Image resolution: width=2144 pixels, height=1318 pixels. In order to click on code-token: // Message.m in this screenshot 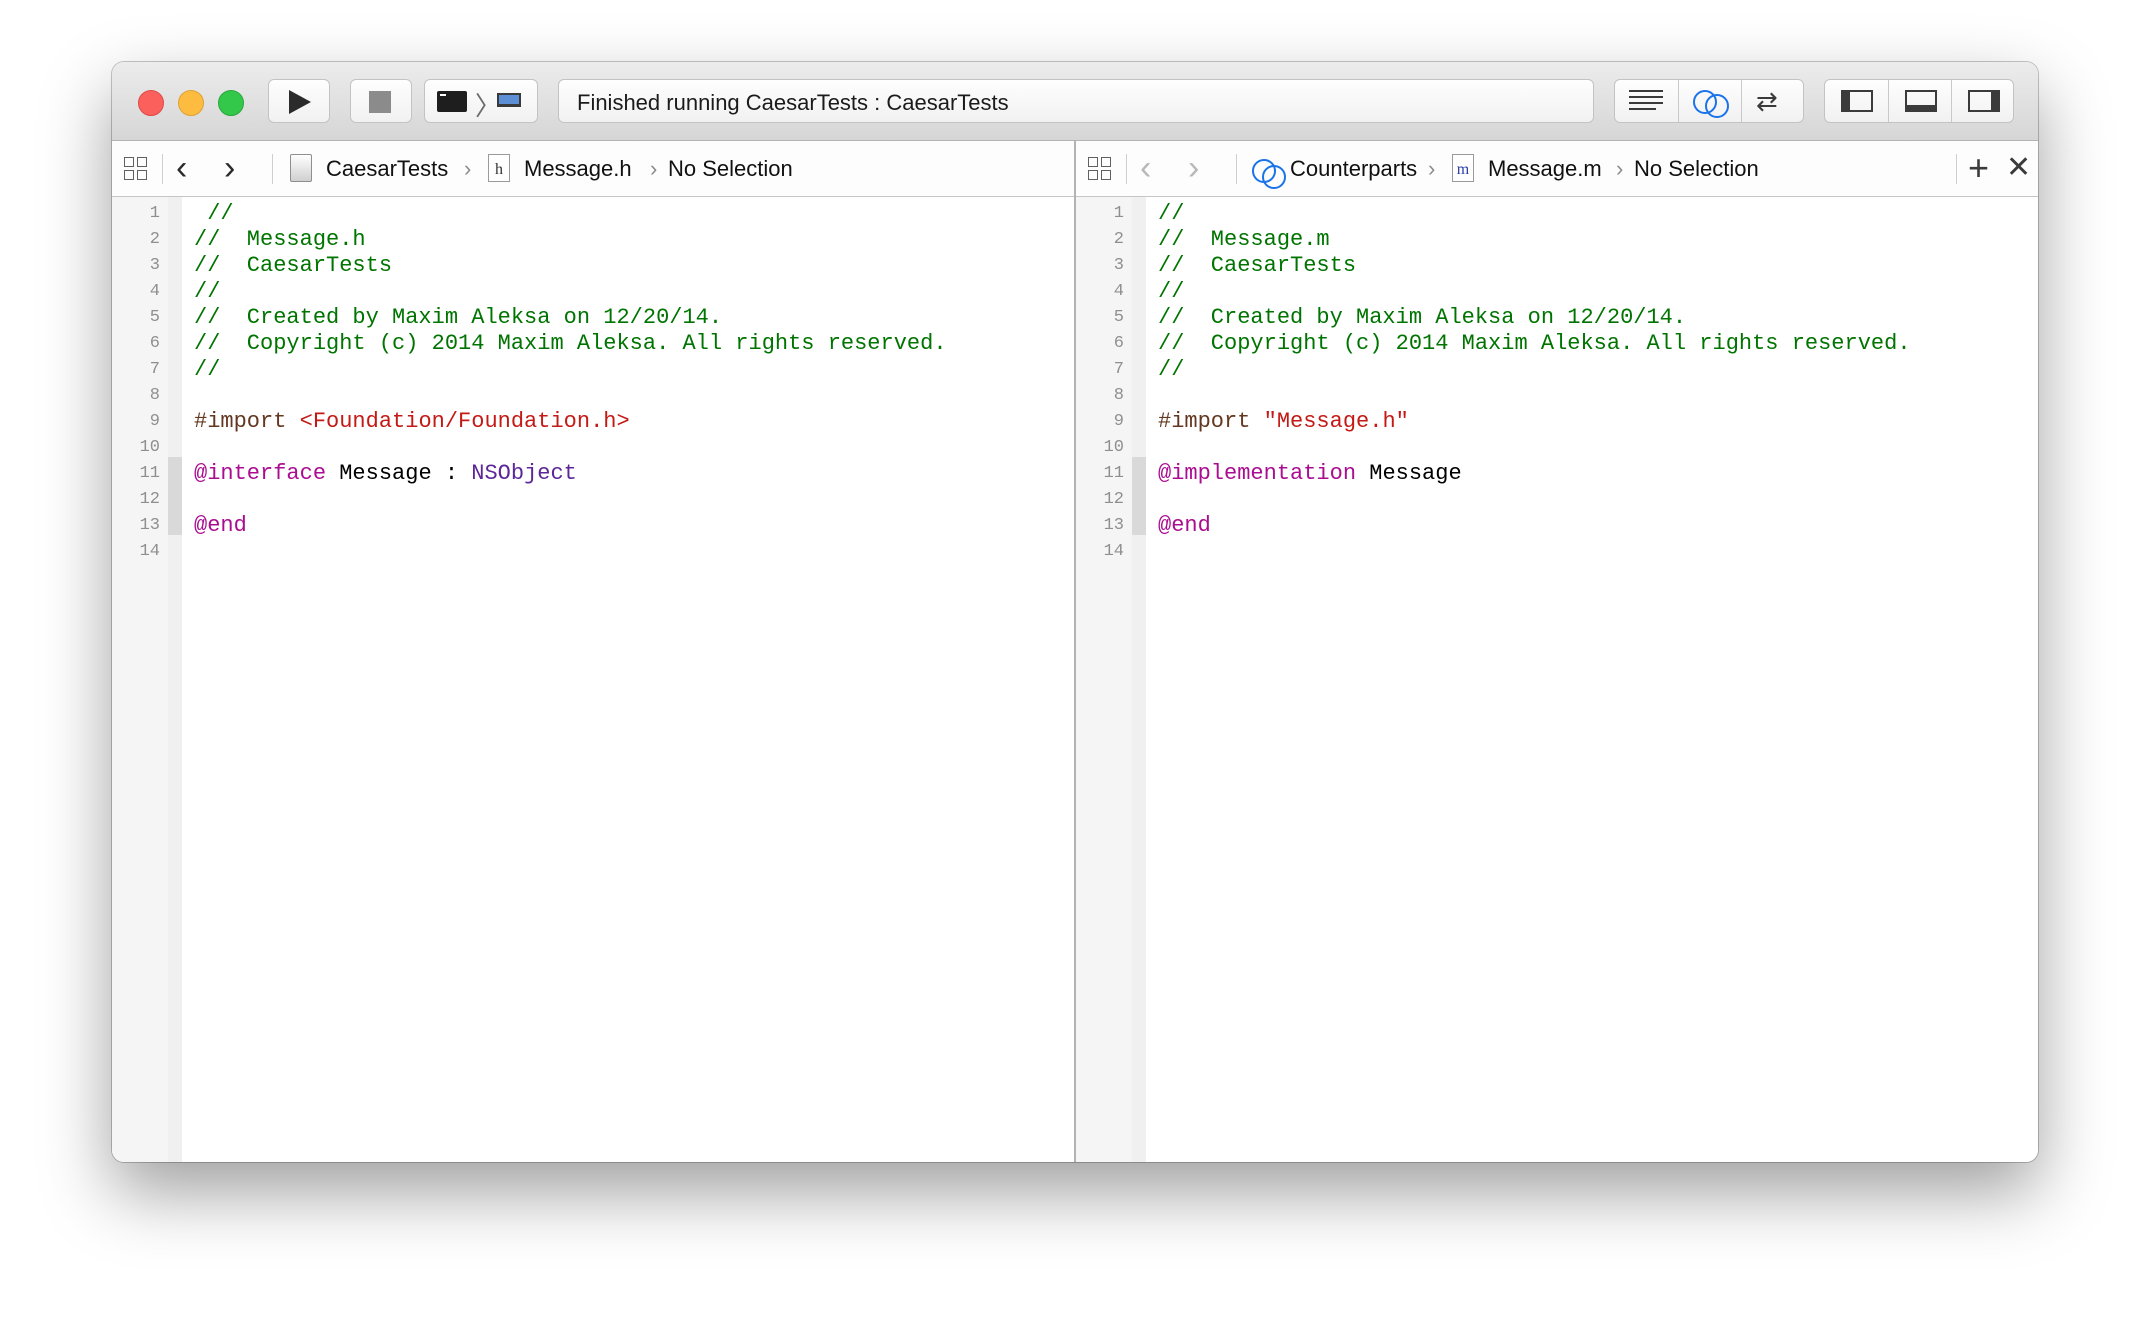, I will do `click(1244, 239)`.